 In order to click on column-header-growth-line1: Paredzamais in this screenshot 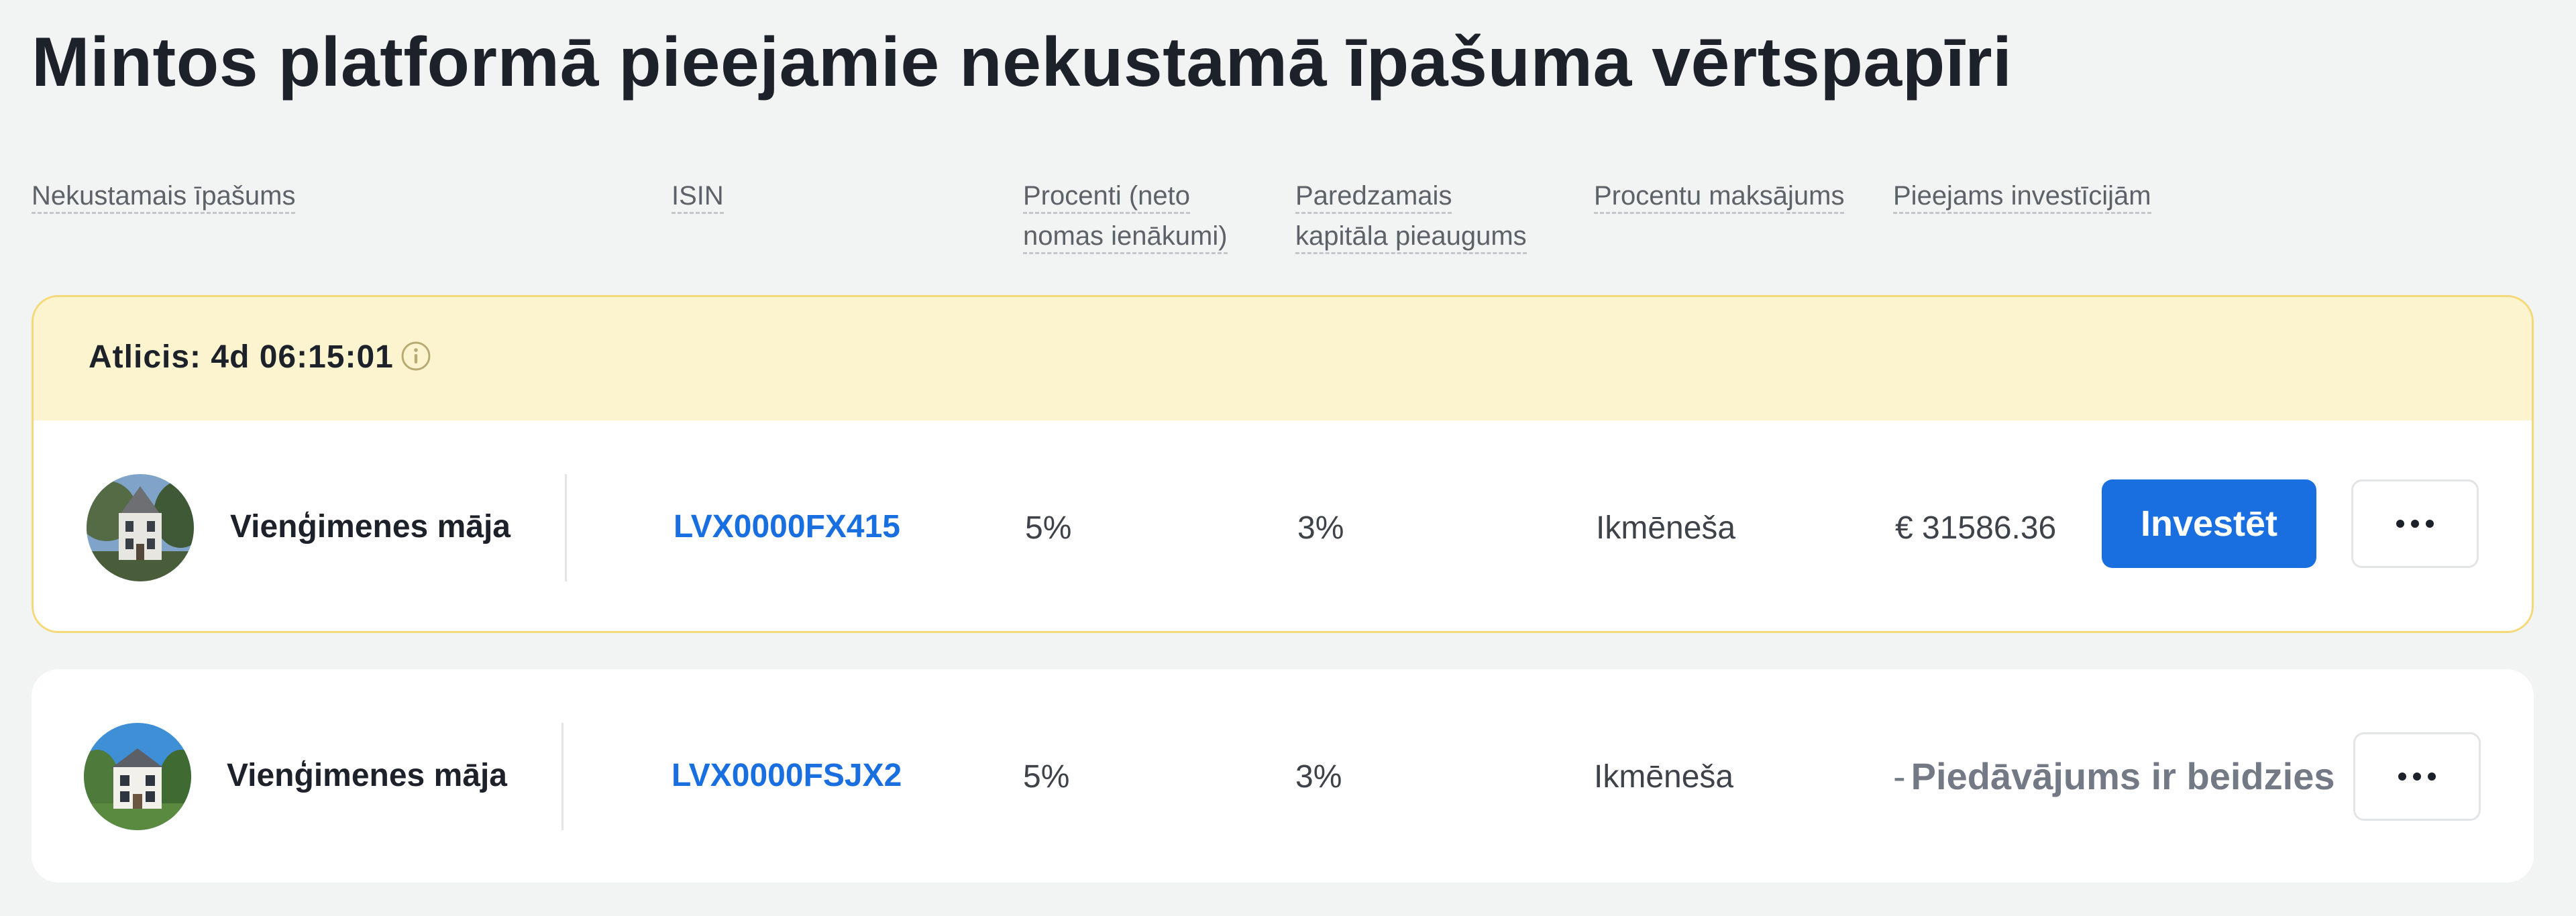, I will do `click(1373, 197)`.